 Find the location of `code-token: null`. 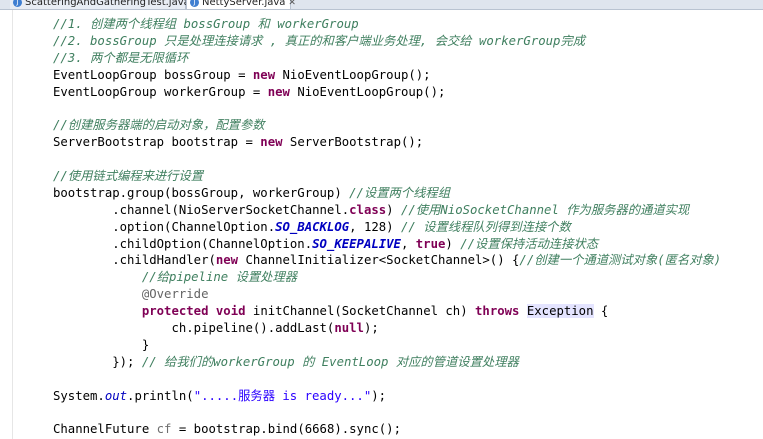

code-token: null is located at coordinates (349, 328).